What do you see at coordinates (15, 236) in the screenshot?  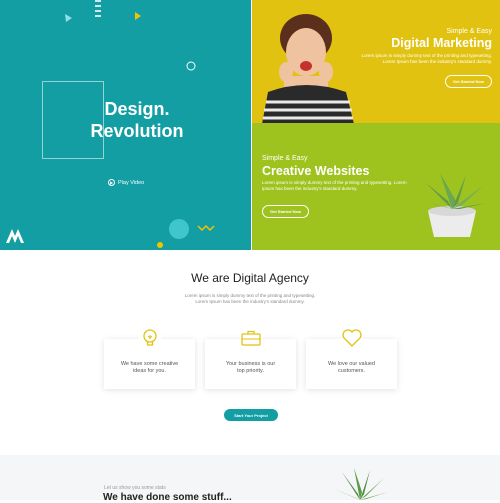 I see `M-logo-icon` at bounding box center [15, 236].